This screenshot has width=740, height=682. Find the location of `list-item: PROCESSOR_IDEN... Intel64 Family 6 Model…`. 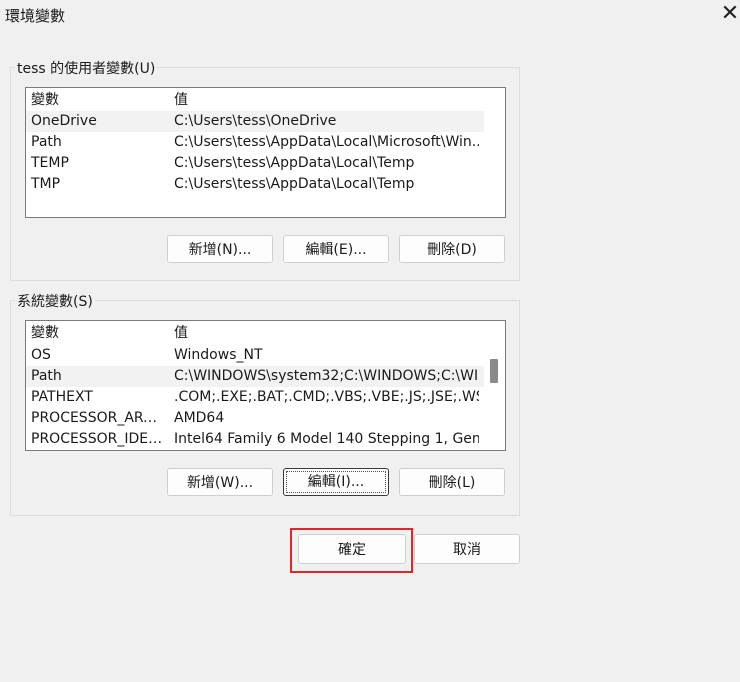

list-item: PROCESSOR_IDEN... Intel64 Family 6 Model… is located at coordinates (255, 439).